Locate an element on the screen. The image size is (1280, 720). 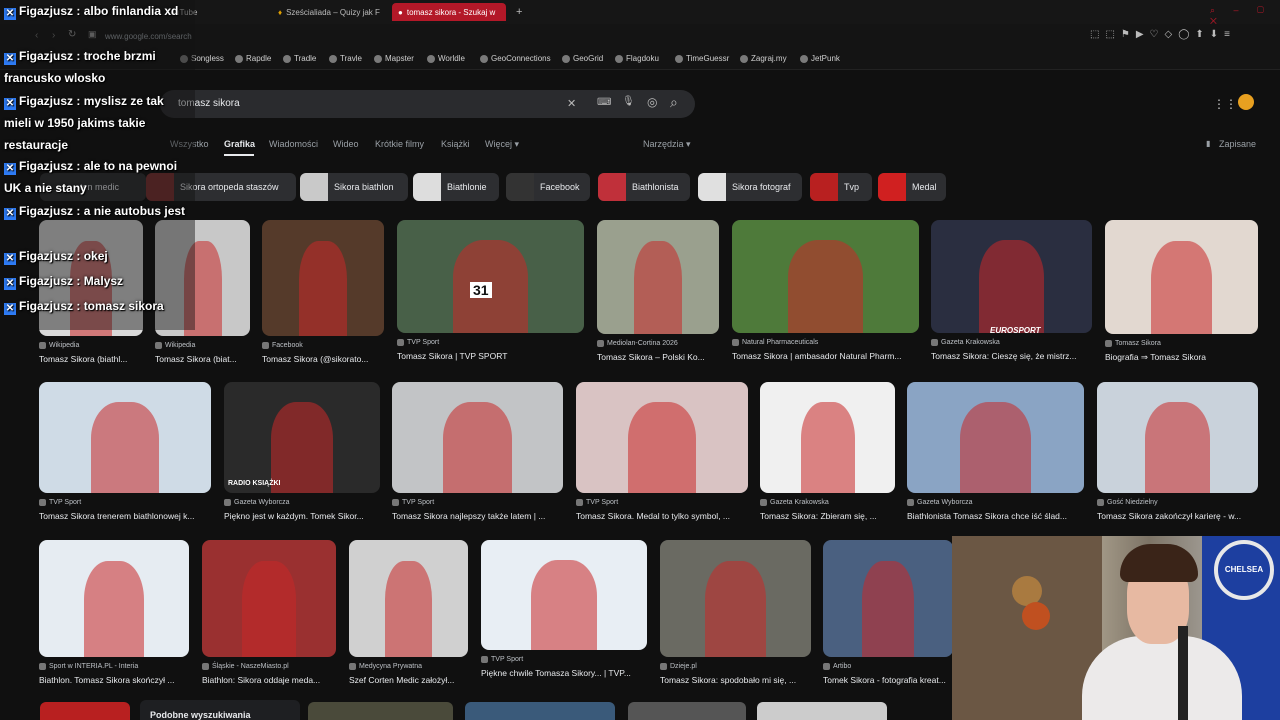
keyboard-icon: ⌨ is located at coordinates (604, 102).